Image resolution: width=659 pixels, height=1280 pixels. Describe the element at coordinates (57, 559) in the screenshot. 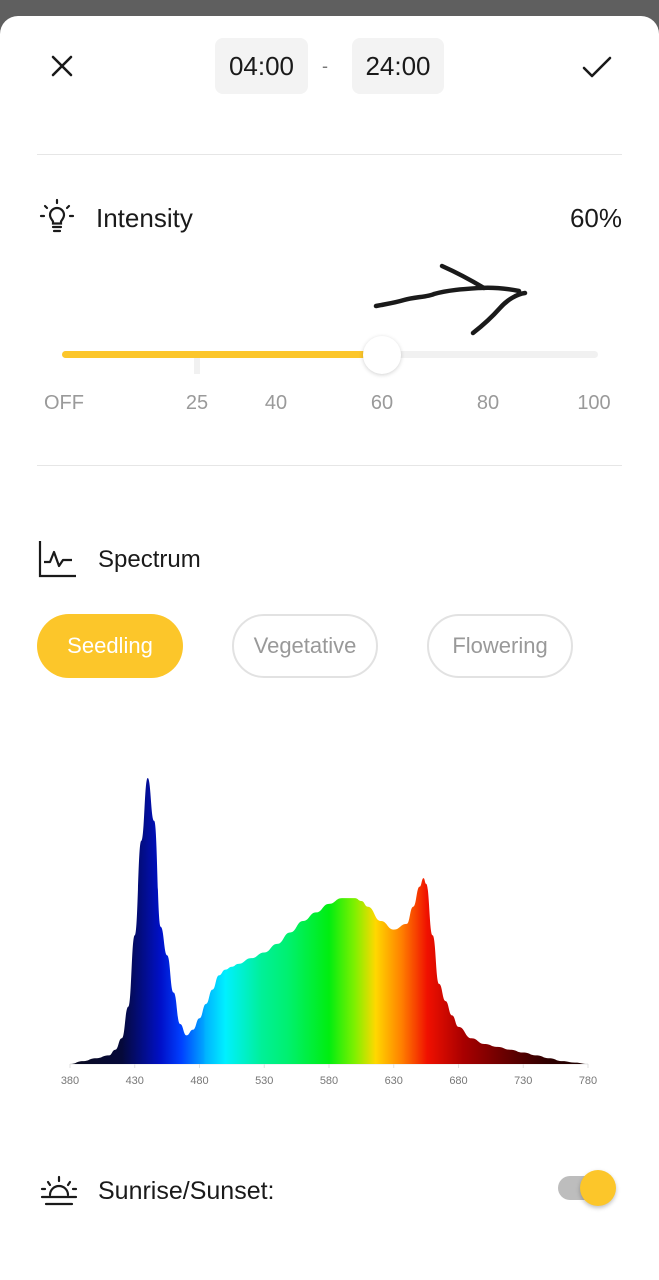

I see `line-chart-icon` at that location.